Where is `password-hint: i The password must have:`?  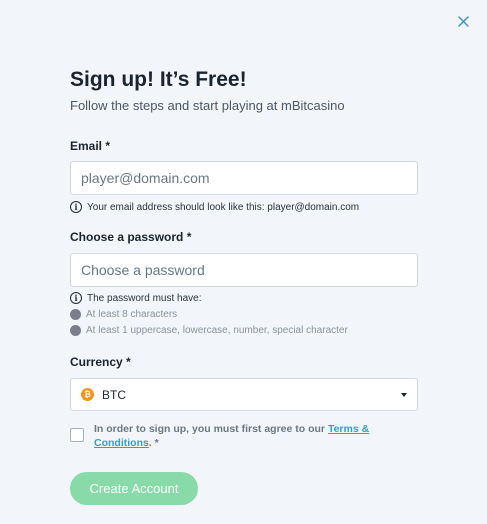
password-hint: i The password must have: is located at coordinates (136, 298).